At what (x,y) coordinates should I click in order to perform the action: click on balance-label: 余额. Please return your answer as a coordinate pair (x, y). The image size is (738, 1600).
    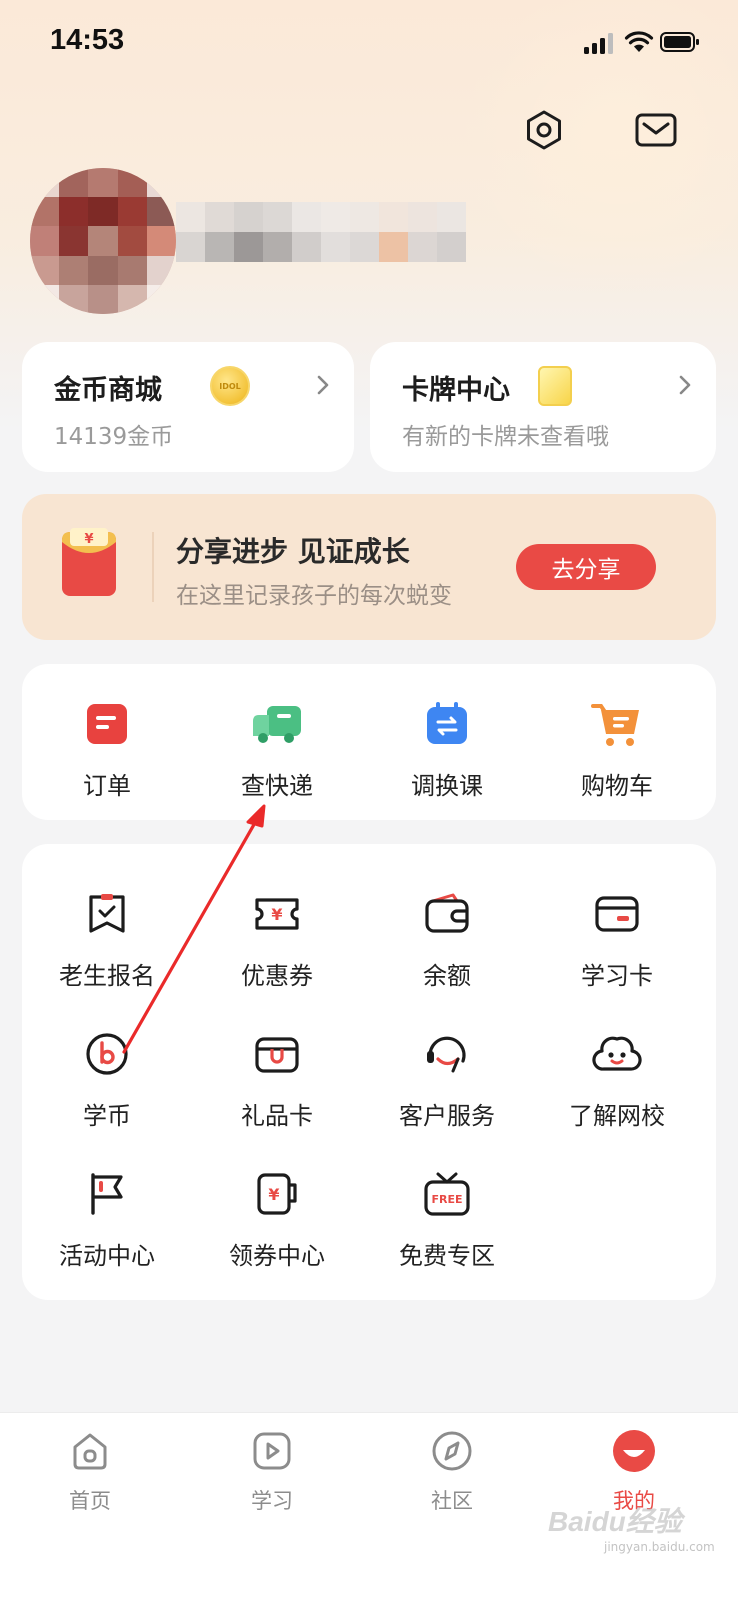
    Looking at the image, I should click on (447, 976).